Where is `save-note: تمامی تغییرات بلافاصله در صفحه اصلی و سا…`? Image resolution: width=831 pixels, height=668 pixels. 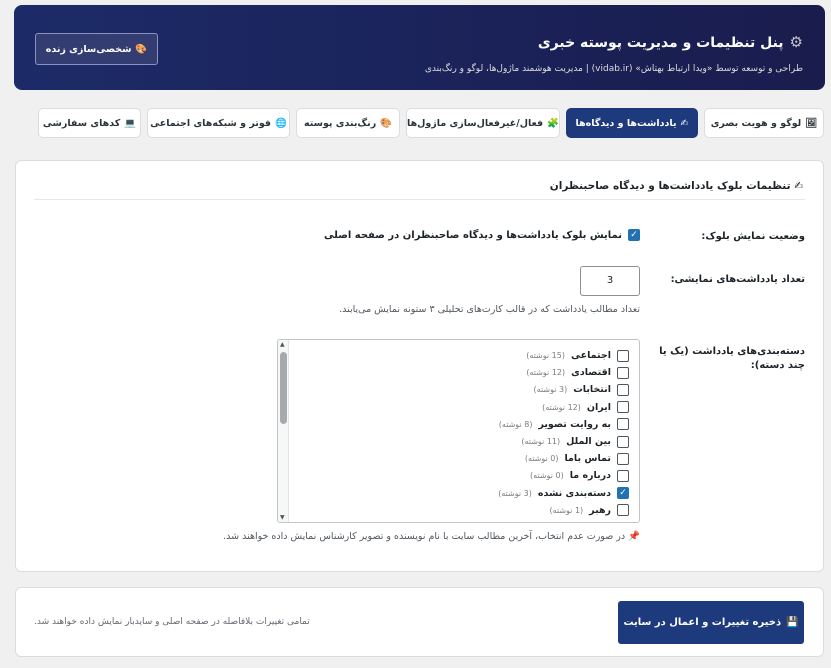 save-note: تمامی تغییرات بلافاصله در صفحه اصلی و سا… is located at coordinates (172, 622).